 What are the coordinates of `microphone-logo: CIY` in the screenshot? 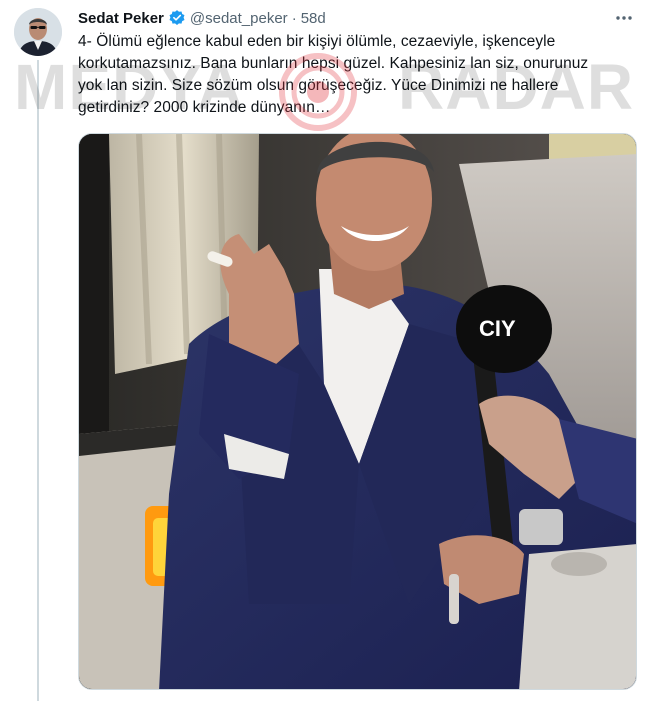 It's located at (497, 328).